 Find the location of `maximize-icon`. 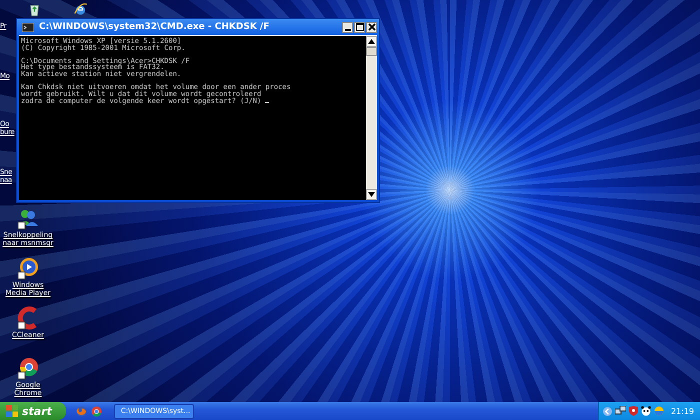

maximize-icon is located at coordinates (360, 27).